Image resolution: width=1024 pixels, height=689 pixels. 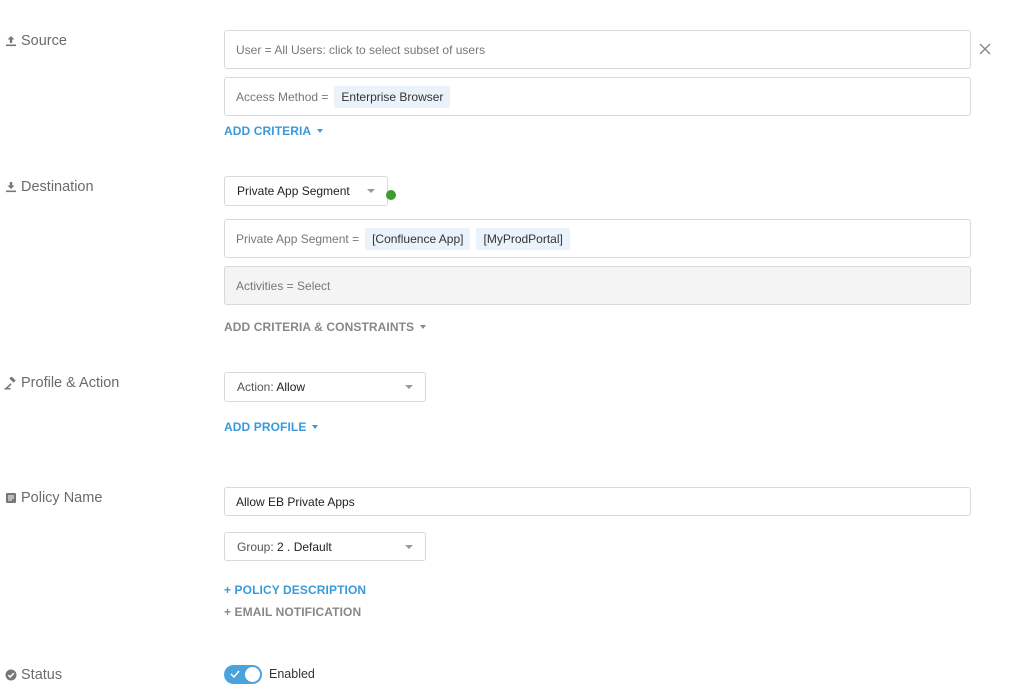 I want to click on gavel-icon, so click(x=10, y=383).